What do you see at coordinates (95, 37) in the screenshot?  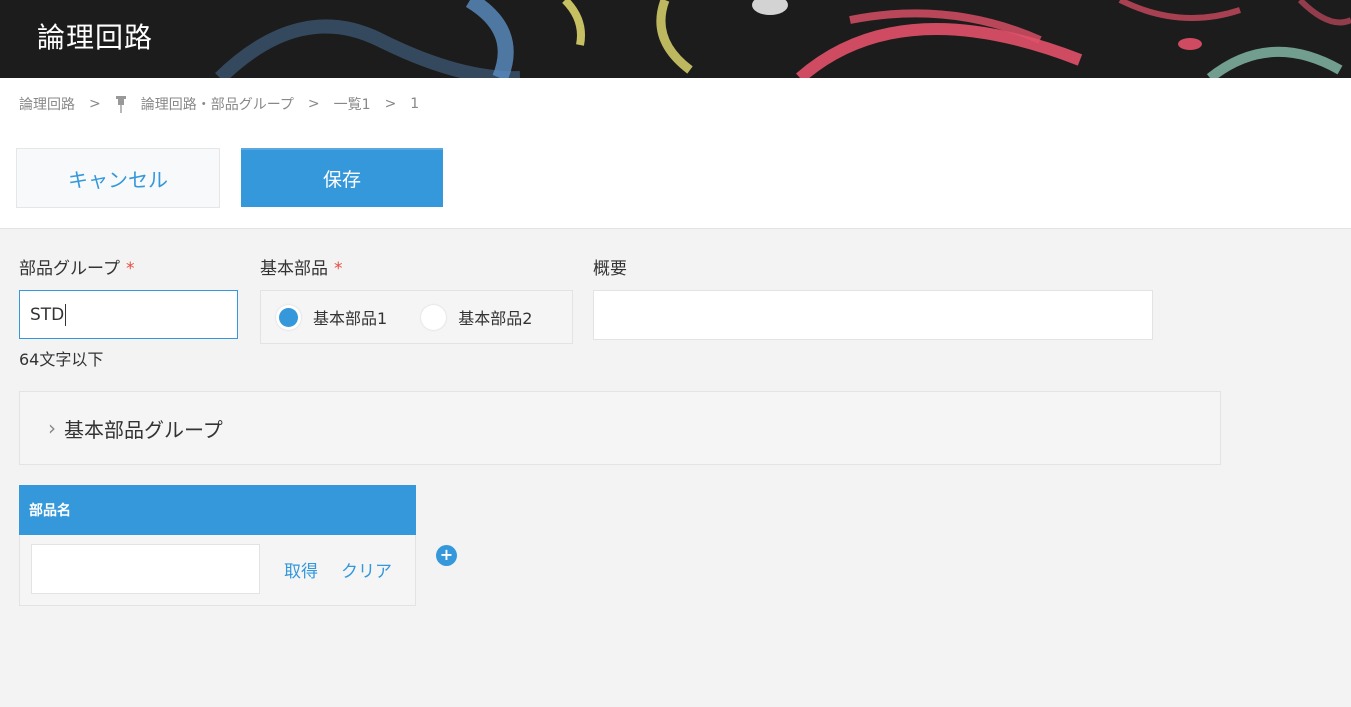 I see `app-title: 論理回路` at bounding box center [95, 37].